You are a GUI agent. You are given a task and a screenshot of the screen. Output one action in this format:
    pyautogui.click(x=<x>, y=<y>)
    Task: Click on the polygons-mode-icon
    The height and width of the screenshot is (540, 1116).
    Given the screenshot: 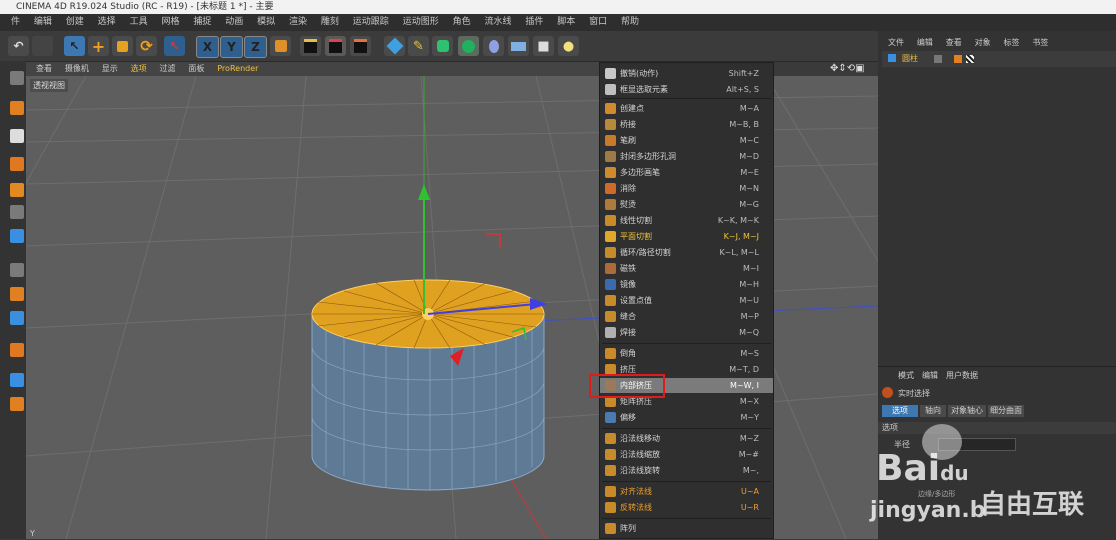 What is the action you would take?
    pyautogui.click(x=17, y=212)
    